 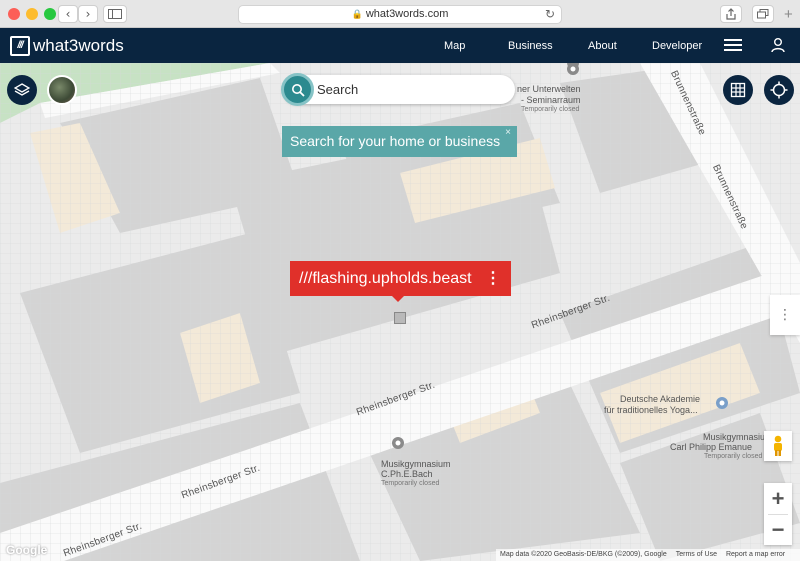 I want to click on report-map-error-link: Report a map error, so click(x=755, y=555).